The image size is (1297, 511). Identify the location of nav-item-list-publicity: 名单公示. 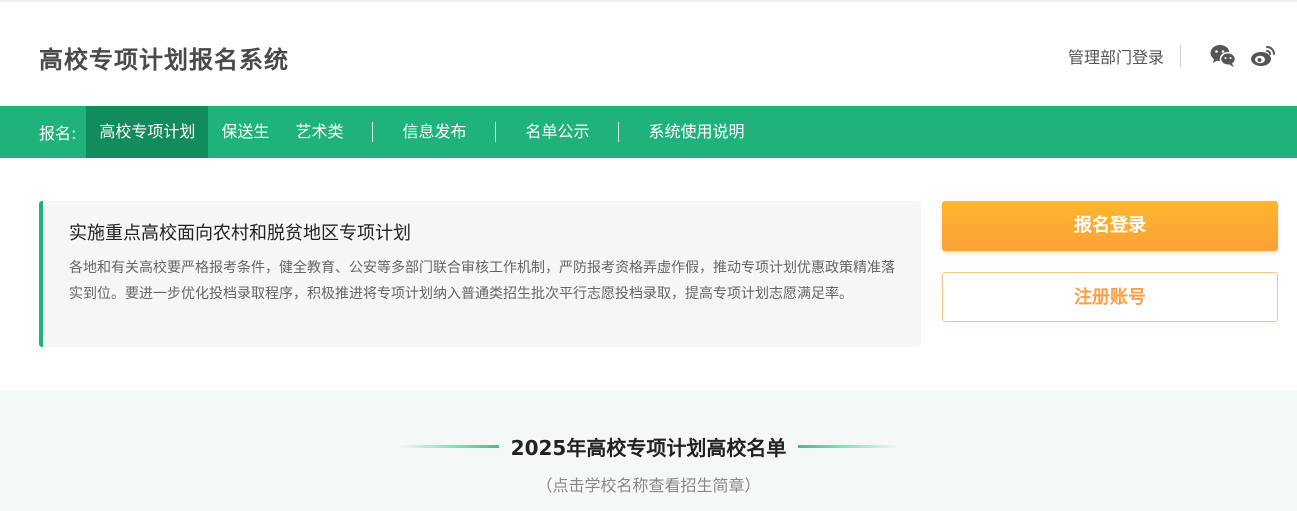
(557, 132).